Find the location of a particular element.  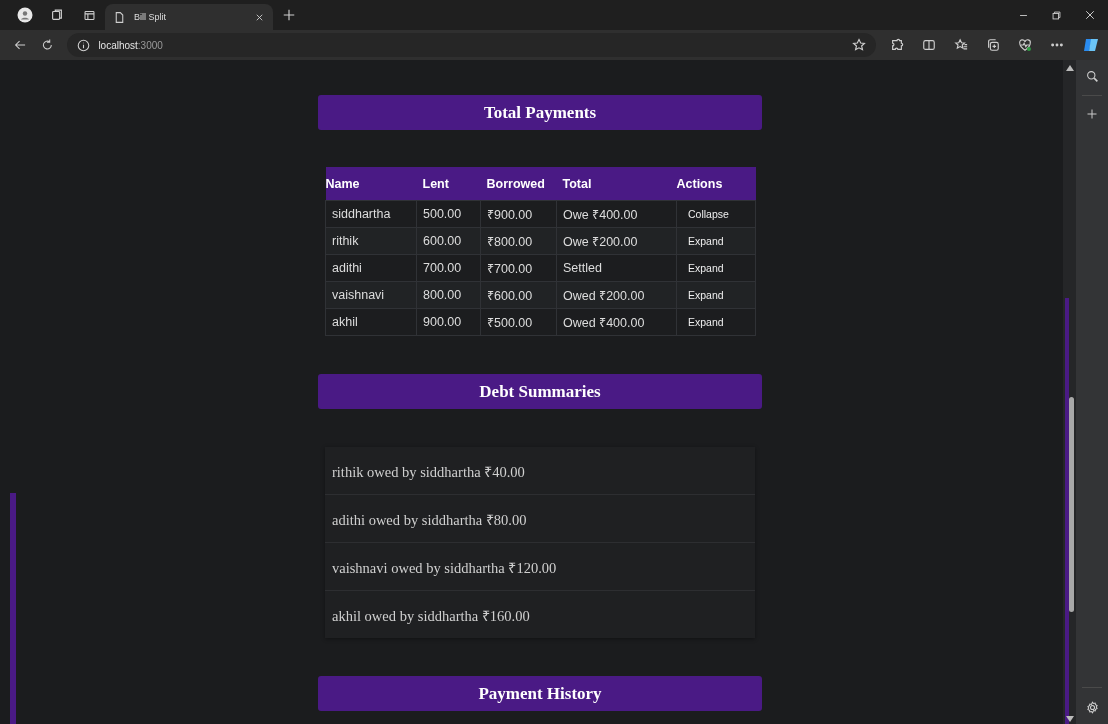

debt-summary-text: vaishnavi owed by siddhartha ₹120.00 is located at coordinates (444, 567).